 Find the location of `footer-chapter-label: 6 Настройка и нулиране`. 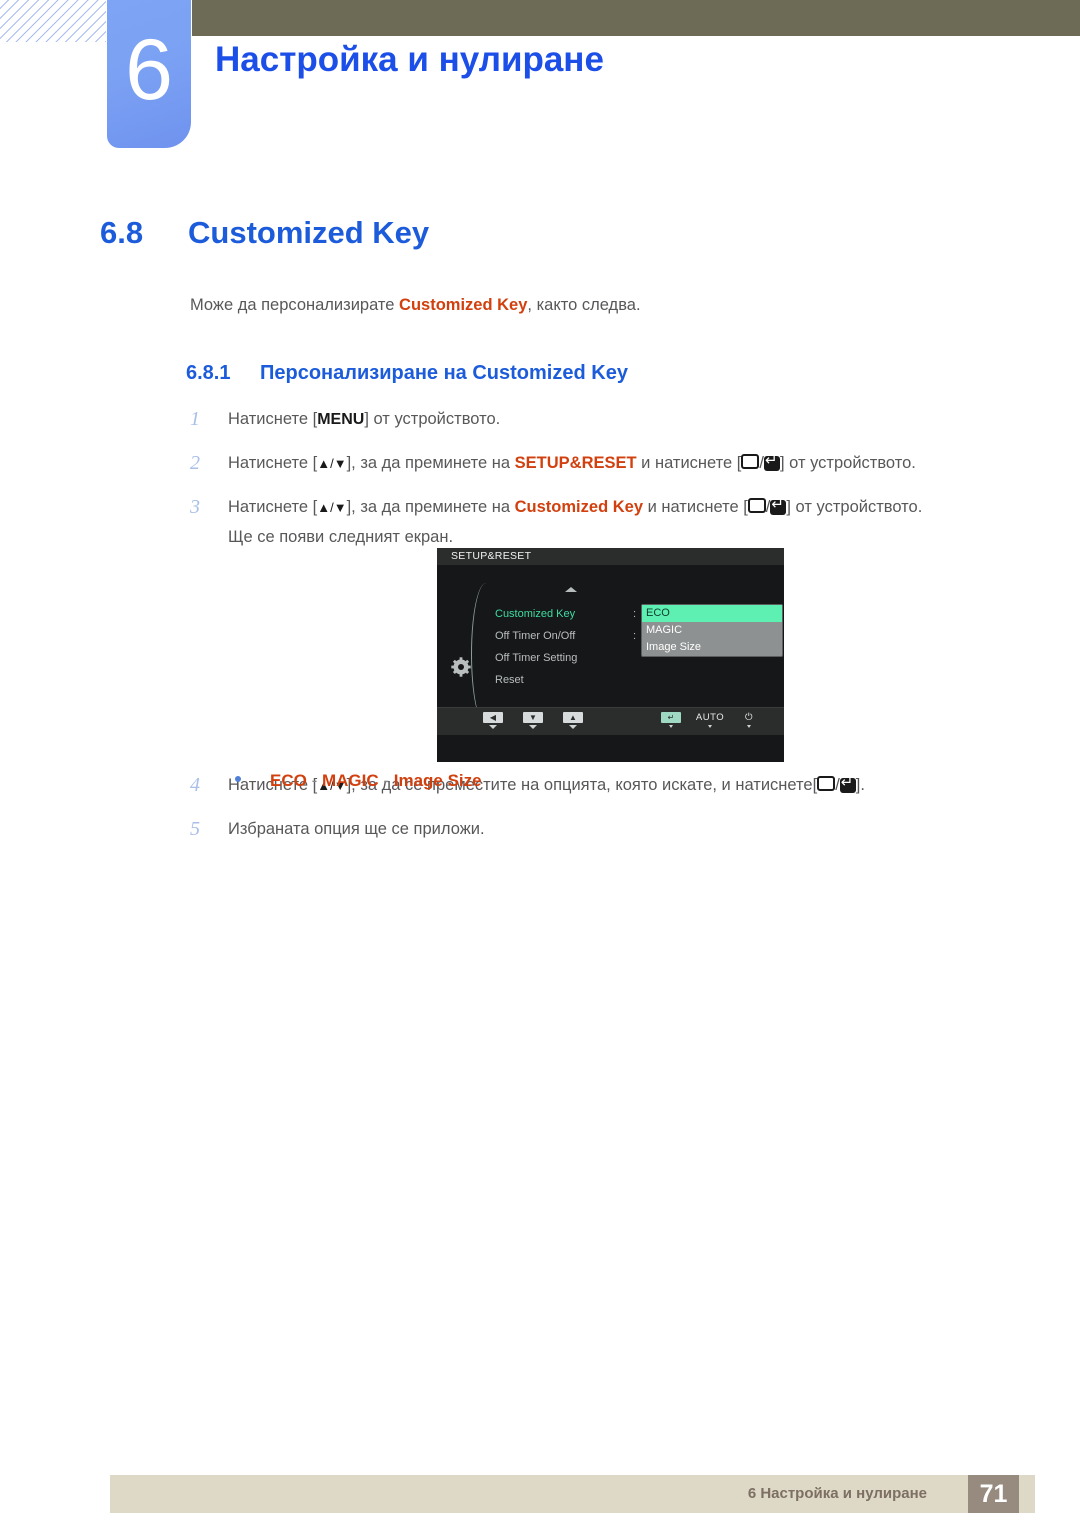

footer-chapter-label: 6 Настройка и нулиране is located at coordinates (837, 1493).